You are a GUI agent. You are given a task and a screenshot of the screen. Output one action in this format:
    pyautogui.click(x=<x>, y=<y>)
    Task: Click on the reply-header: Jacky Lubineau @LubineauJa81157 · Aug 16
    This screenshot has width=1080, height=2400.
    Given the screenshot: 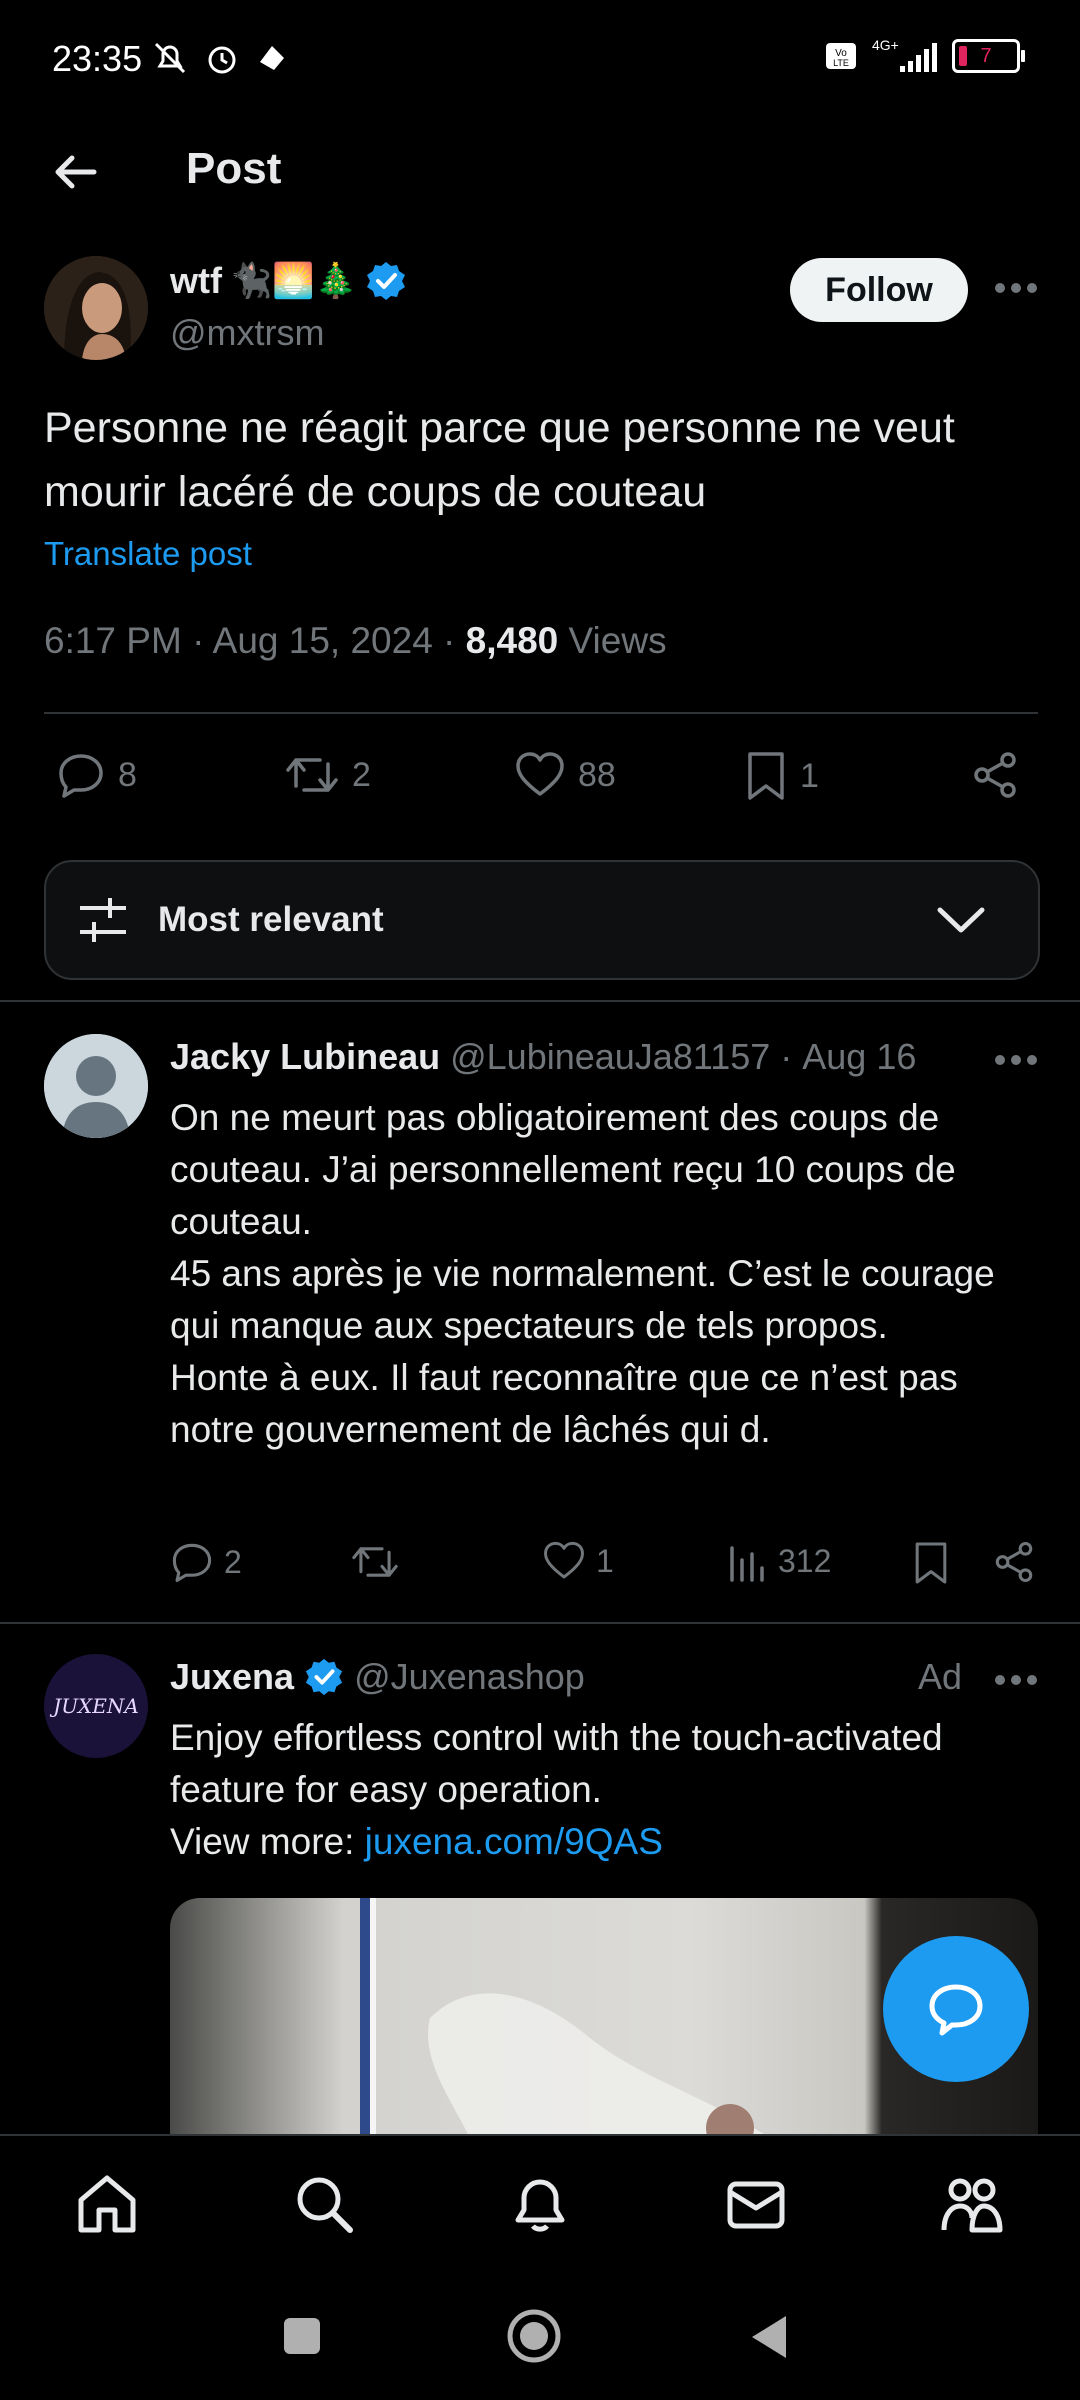 What is the action you would take?
    pyautogui.click(x=543, y=1057)
    